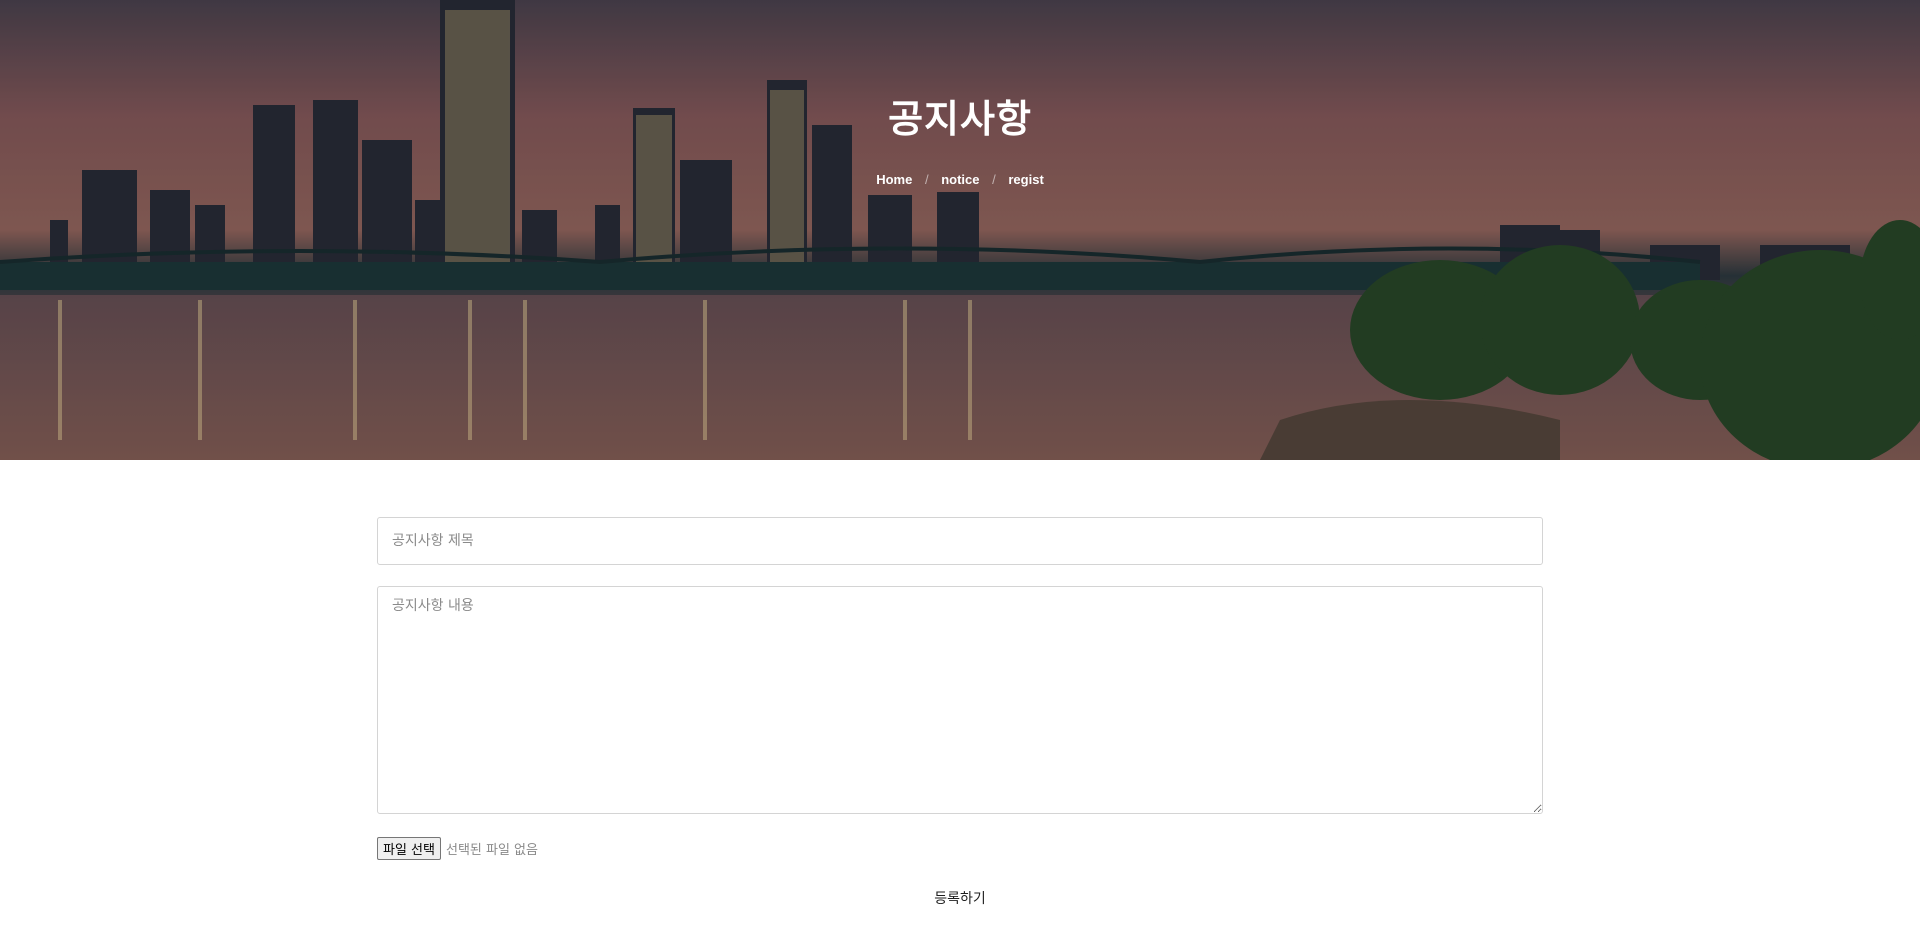 The image size is (1920, 934). Describe the element at coordinates (960, 848) in the screenshot. I see `file-upload-row: 파일 선택 선택된 파일 없음` at that location.